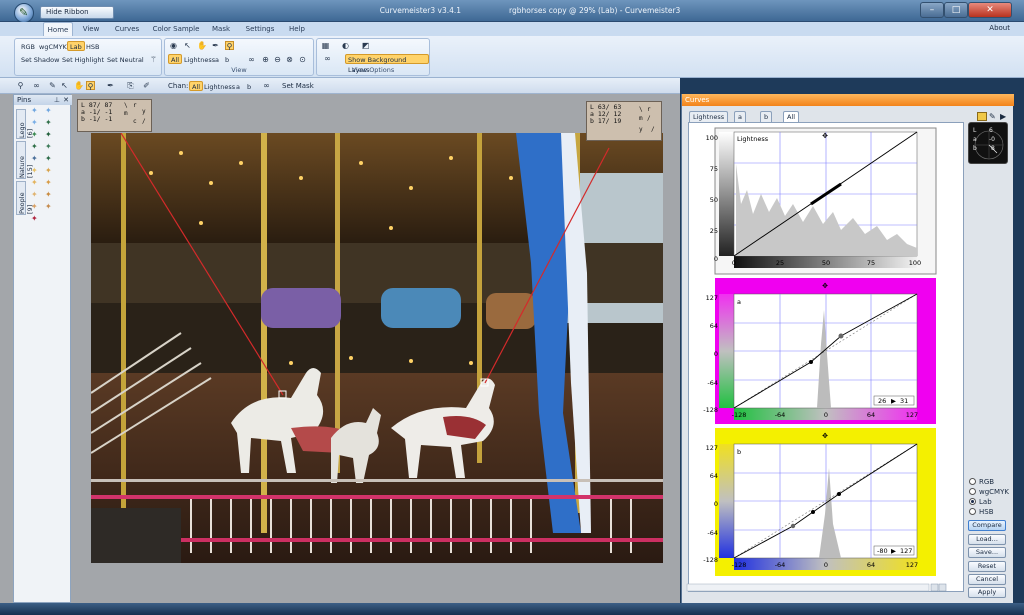 This screenshot has height=615, width=1024. Describe the element at coordinates (387, 64) in the screenshot. I see `show-background-layers-toggle: Show Background Layers` at that location.